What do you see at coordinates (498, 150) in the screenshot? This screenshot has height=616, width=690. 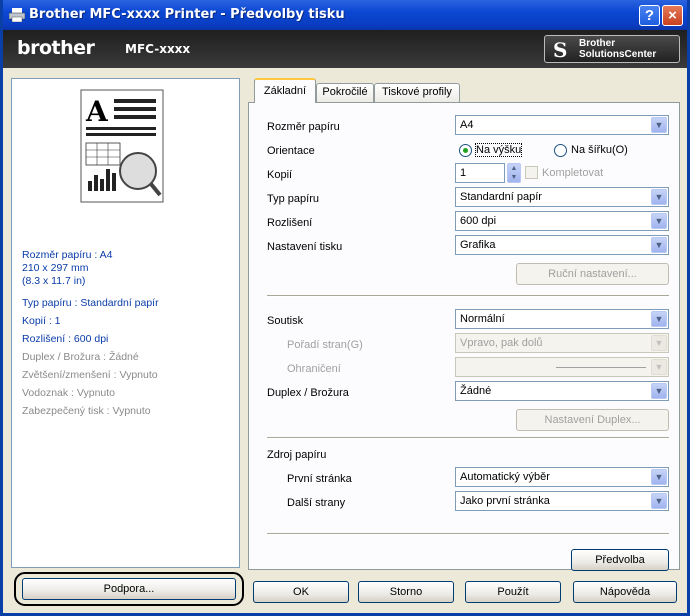 I see `portrait-label: Na výšku` at bounding box center [498, 150].